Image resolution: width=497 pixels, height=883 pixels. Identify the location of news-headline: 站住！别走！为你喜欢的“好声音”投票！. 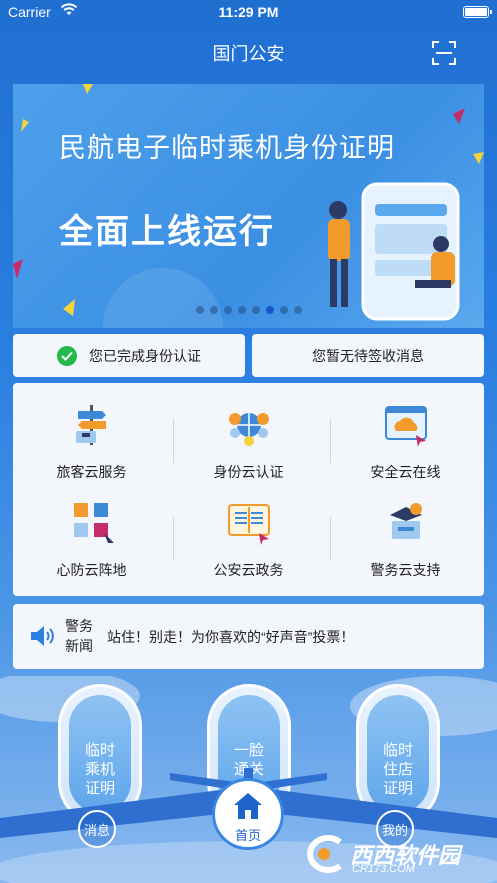
(230, 637).